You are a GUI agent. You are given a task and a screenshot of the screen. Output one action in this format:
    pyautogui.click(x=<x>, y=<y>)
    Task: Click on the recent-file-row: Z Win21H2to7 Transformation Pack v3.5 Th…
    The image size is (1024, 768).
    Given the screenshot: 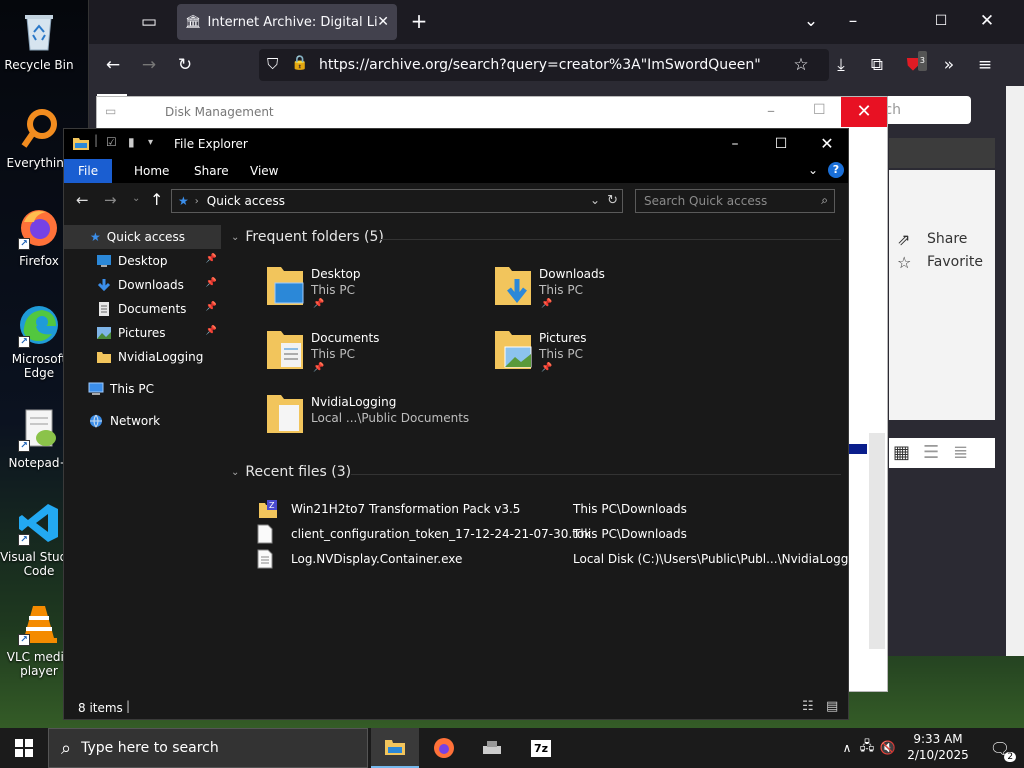 What is the action you would take?
    pyautogui.click(x=552, y=509)
    